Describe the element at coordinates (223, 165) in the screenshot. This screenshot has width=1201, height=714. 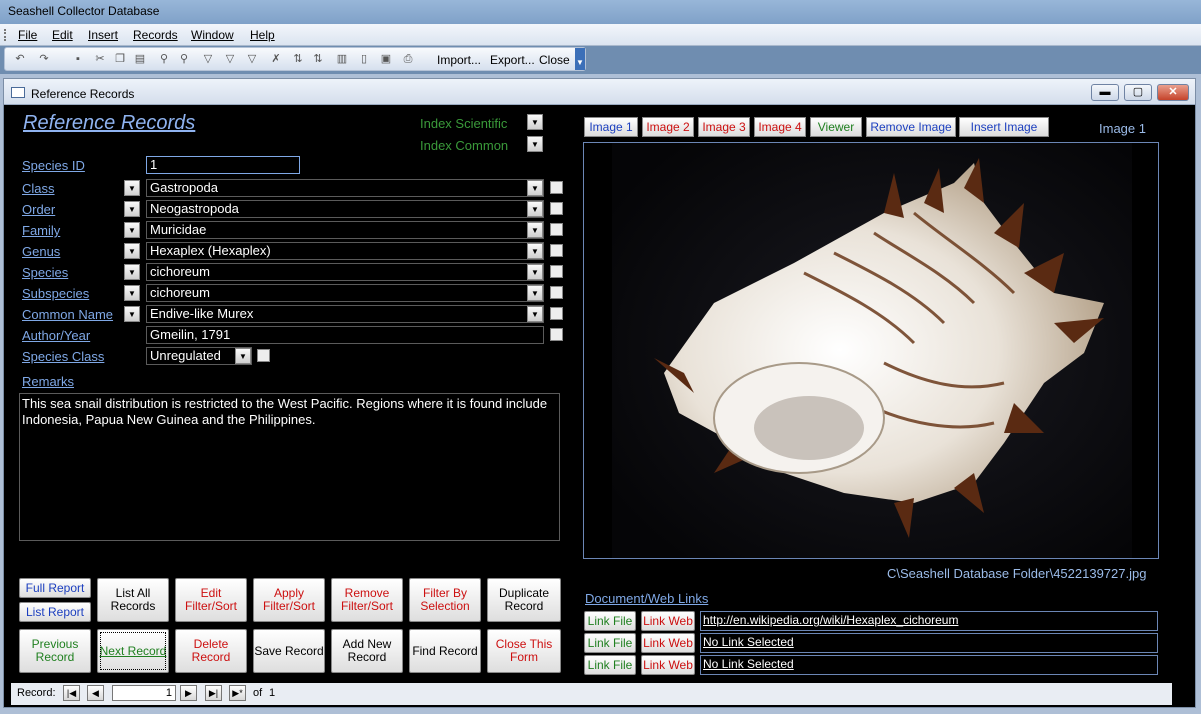
I see `species-id-field: 1` at that location.